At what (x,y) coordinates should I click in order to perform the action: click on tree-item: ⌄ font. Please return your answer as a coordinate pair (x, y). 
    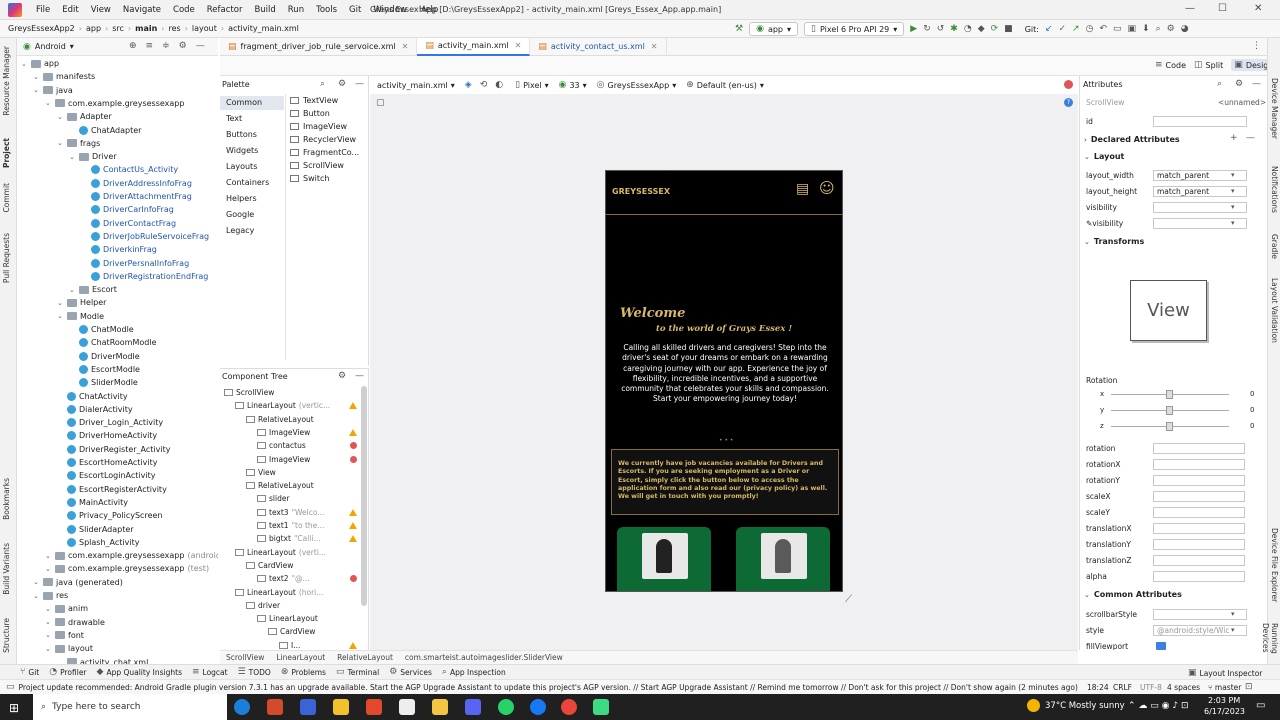
    Looking at the image, I should click on (64, 635).